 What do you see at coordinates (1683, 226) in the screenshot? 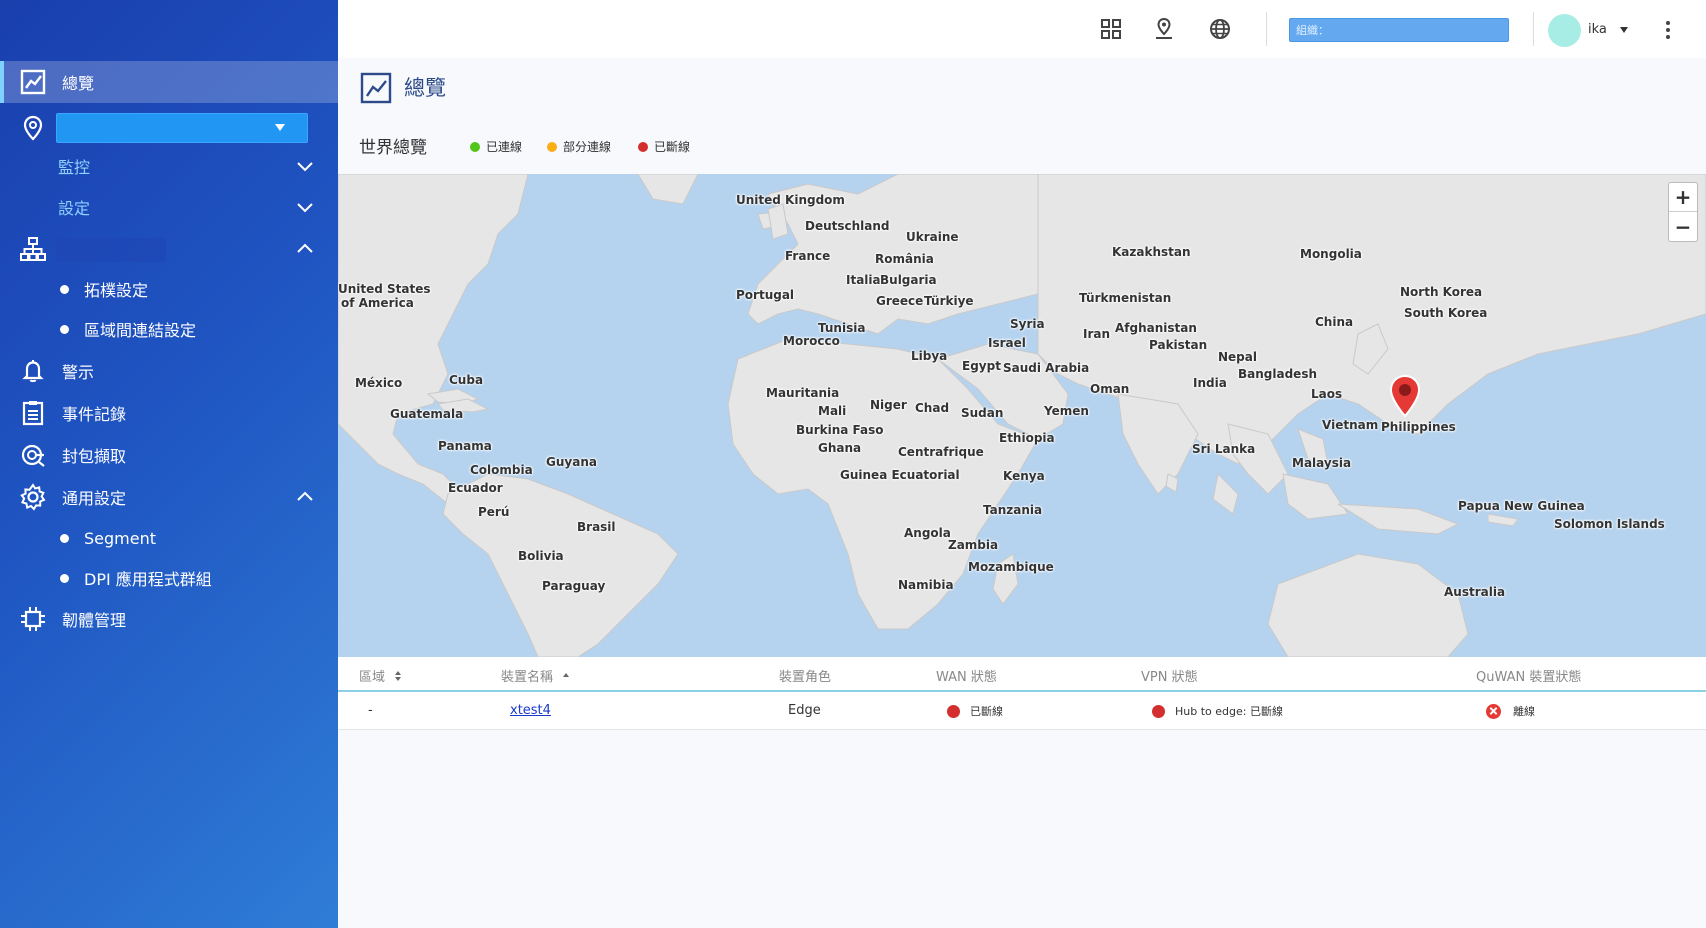
I see `zoom-out-button: −` at bounding box center [1683, 226].